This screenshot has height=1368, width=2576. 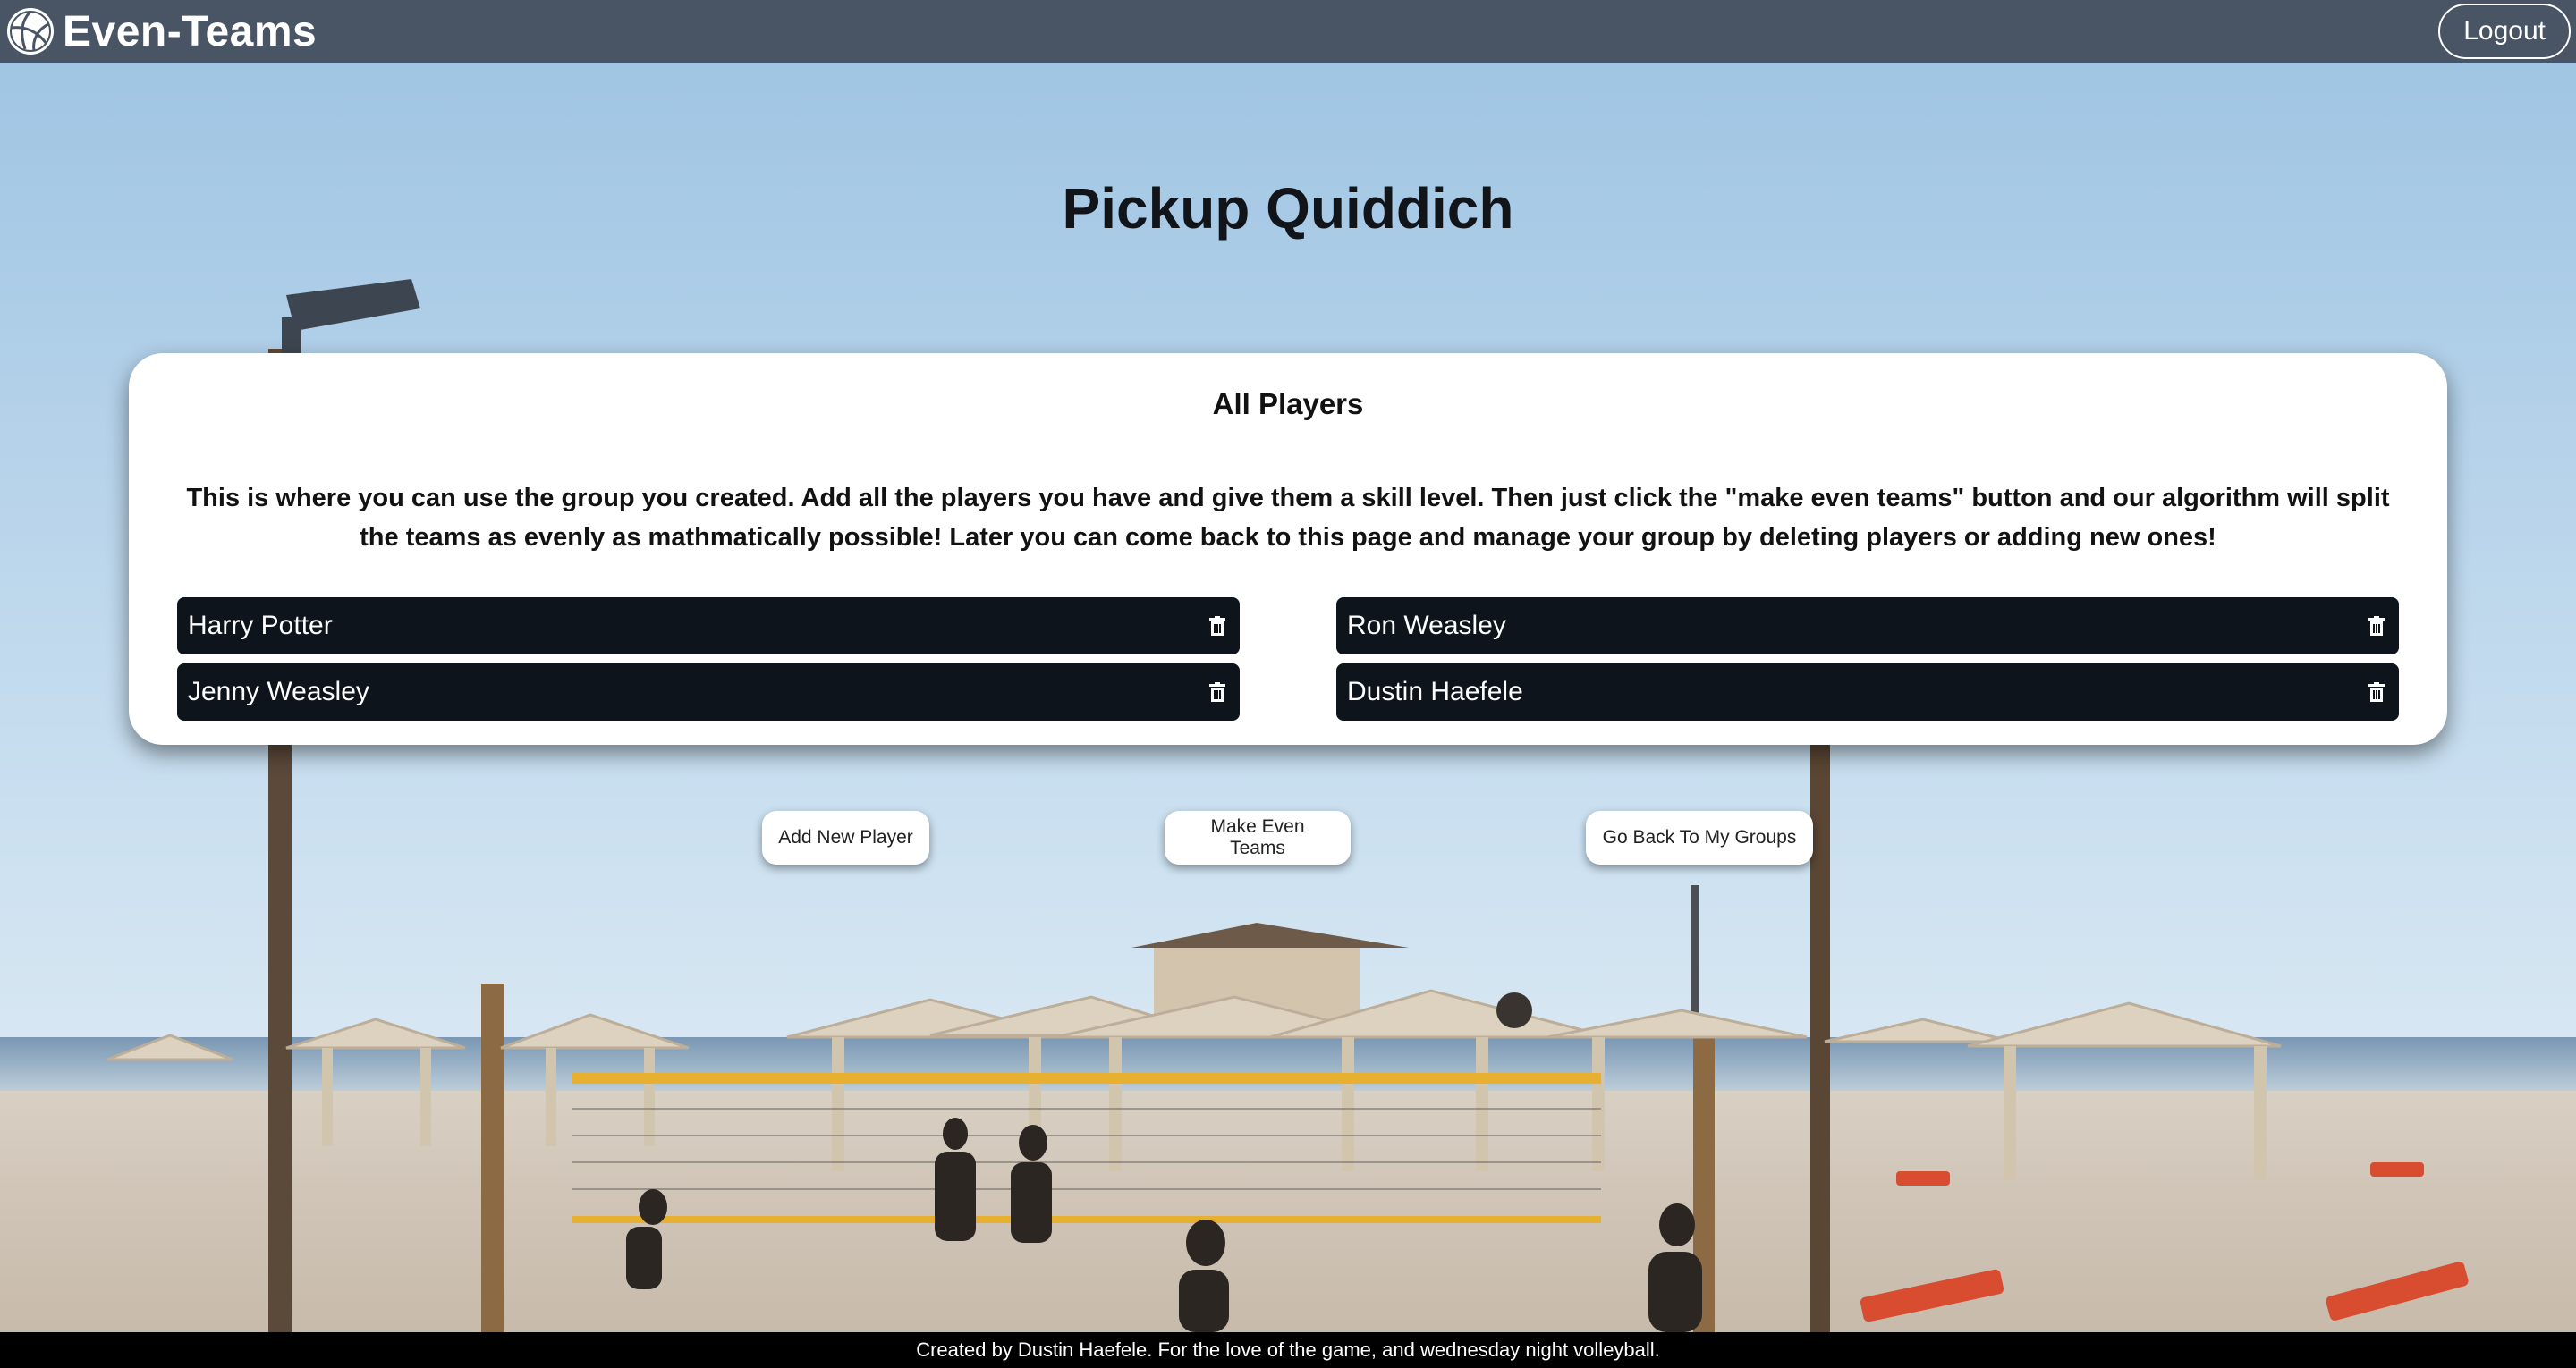 I want to click on player-name: Ron Weasley, so click(x=1426, y=625).